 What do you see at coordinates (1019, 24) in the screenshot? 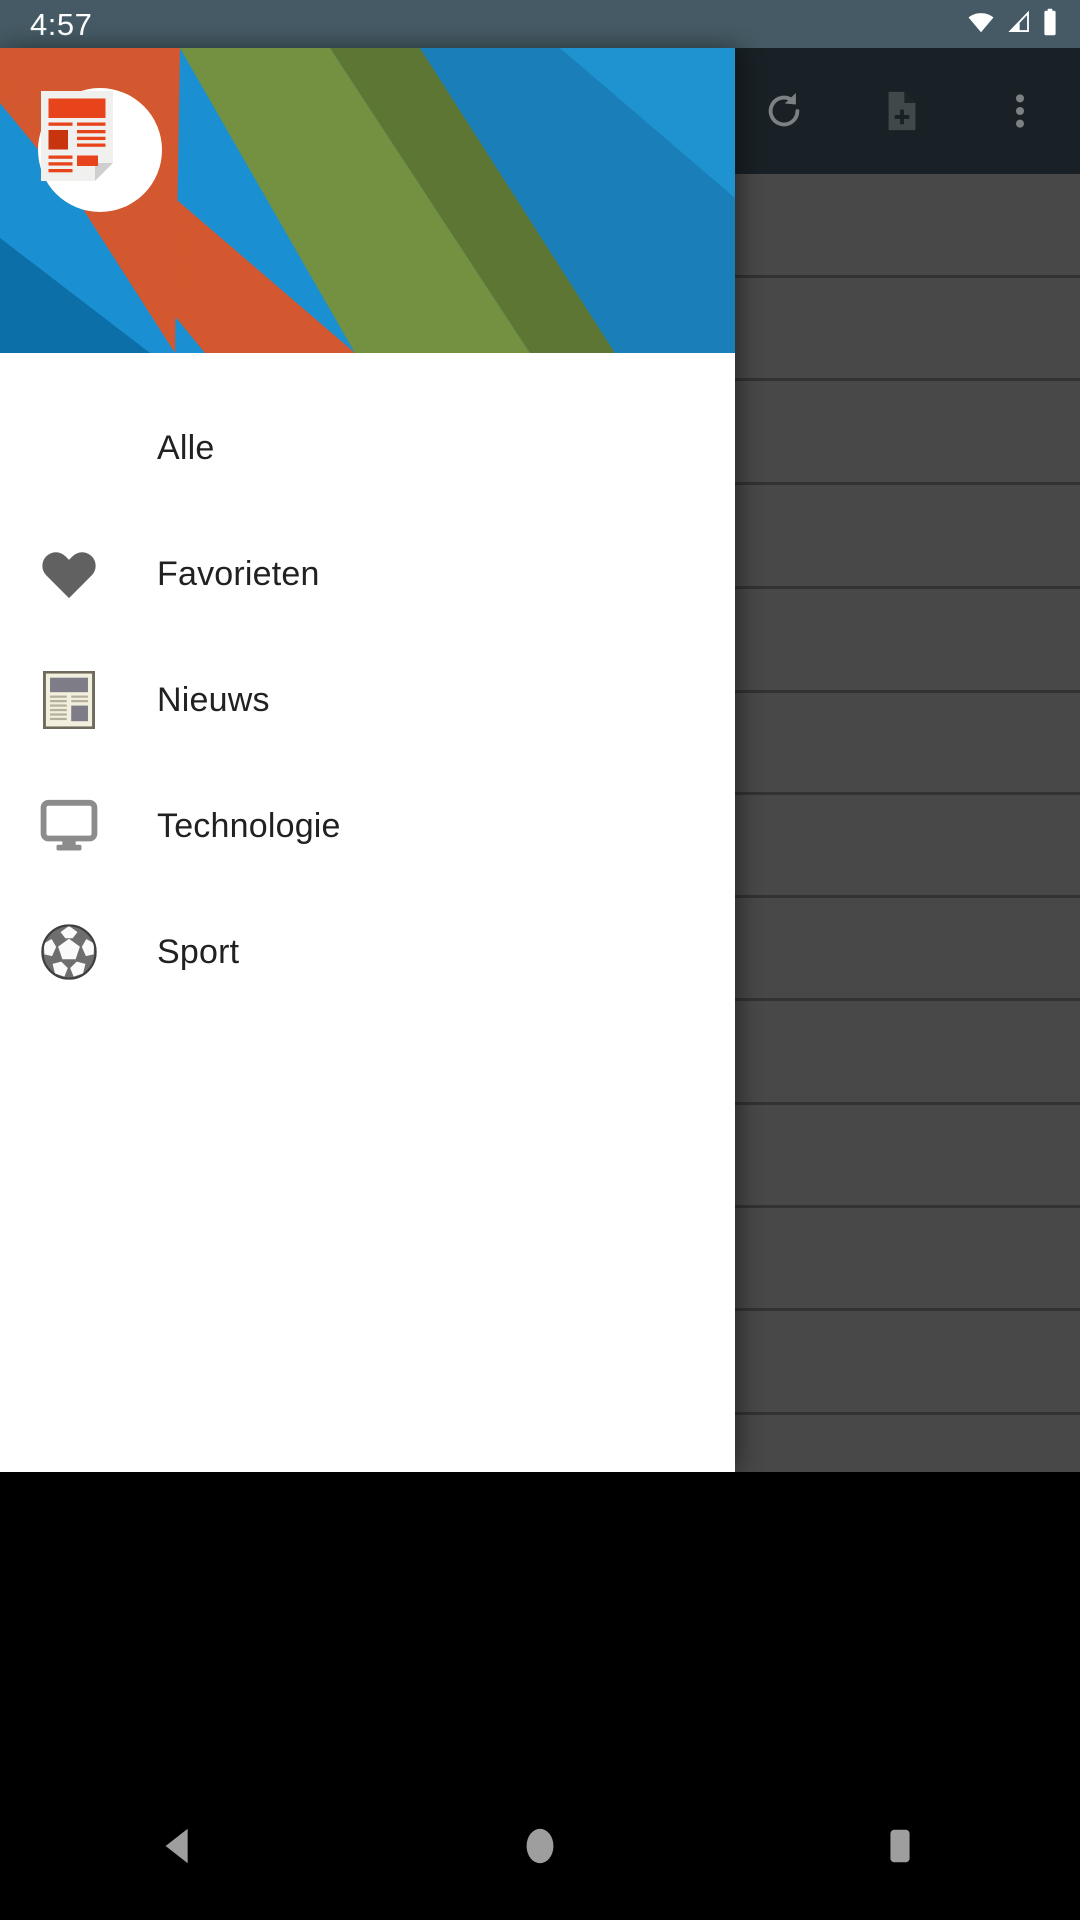
I see `cellular-signal-icon` at bounding box center [1019, 24].